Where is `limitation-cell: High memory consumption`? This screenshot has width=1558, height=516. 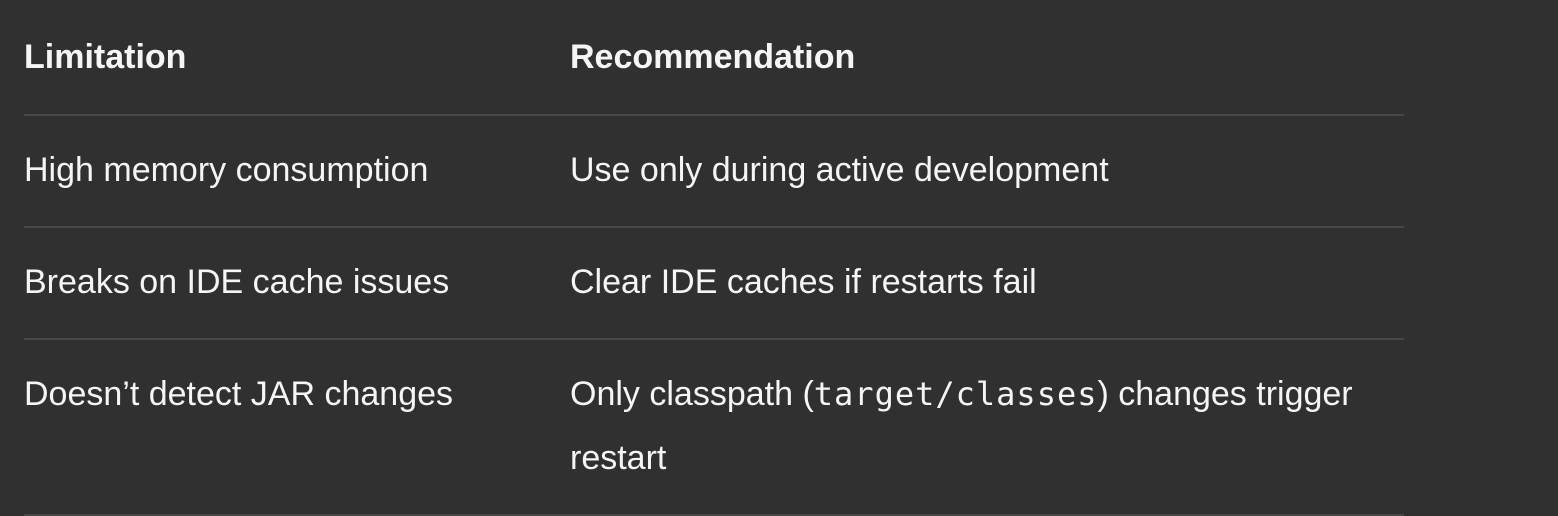 limitation-cell: High memory consumption is located at coordinates (297, 171).